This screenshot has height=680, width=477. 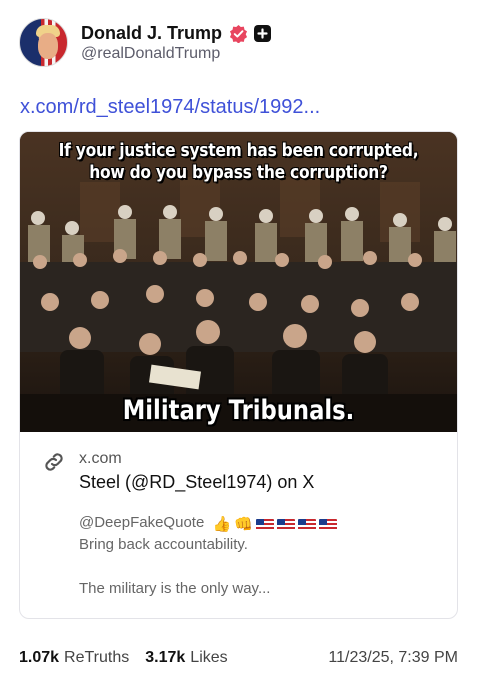 What do you see at coordinates (238, 410) in the screenshot?
I see `meme-caption-bottom: Military Tribunals.` at bounding box center [238, 410].